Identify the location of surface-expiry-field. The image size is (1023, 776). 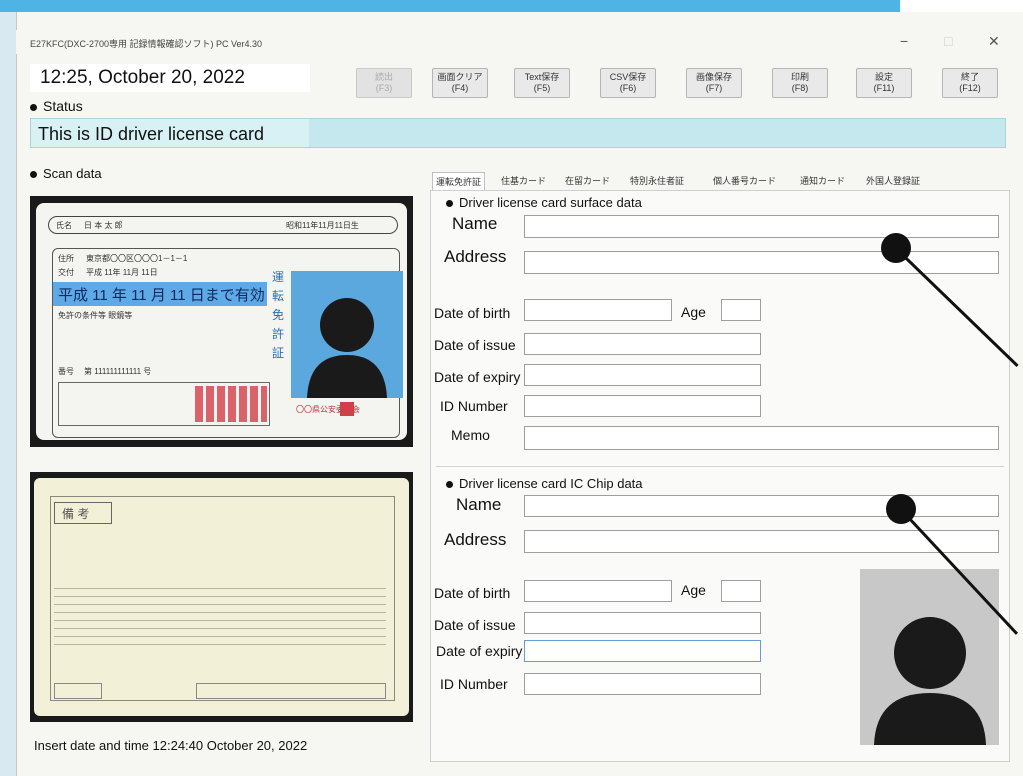
(642, 375).